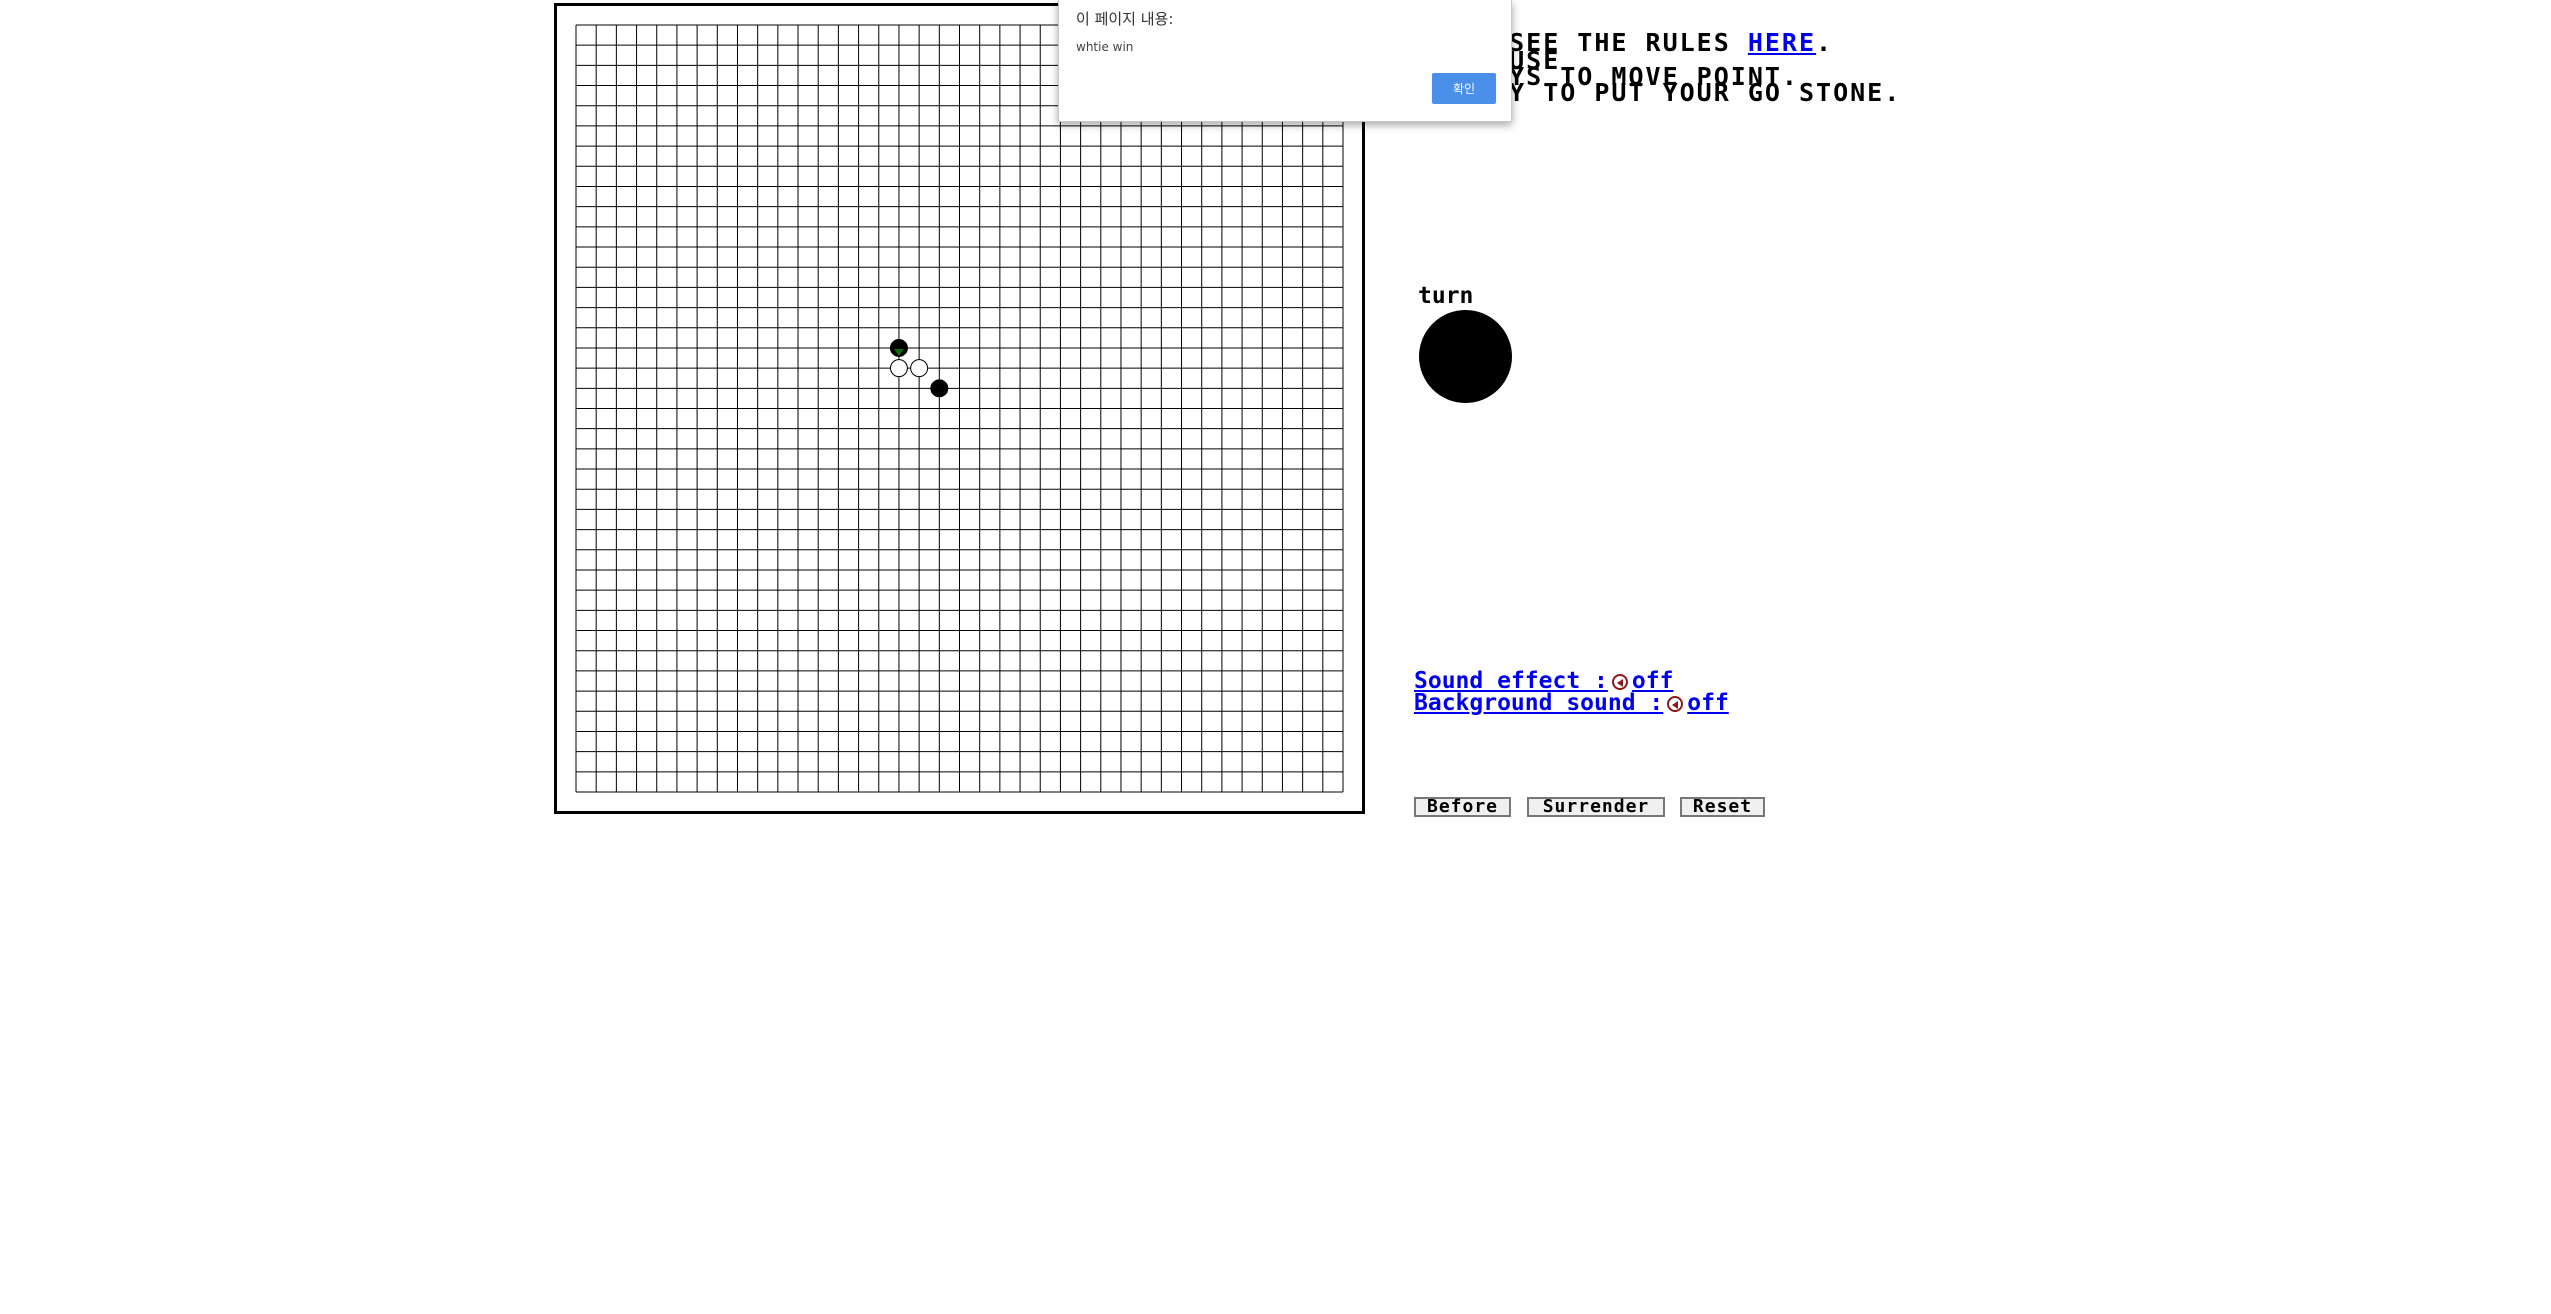 The image size is (2551, 1314). Describe the element at coordinates (1105, 47) in the screenshot. I see `alert-message: whtie win` at that location.